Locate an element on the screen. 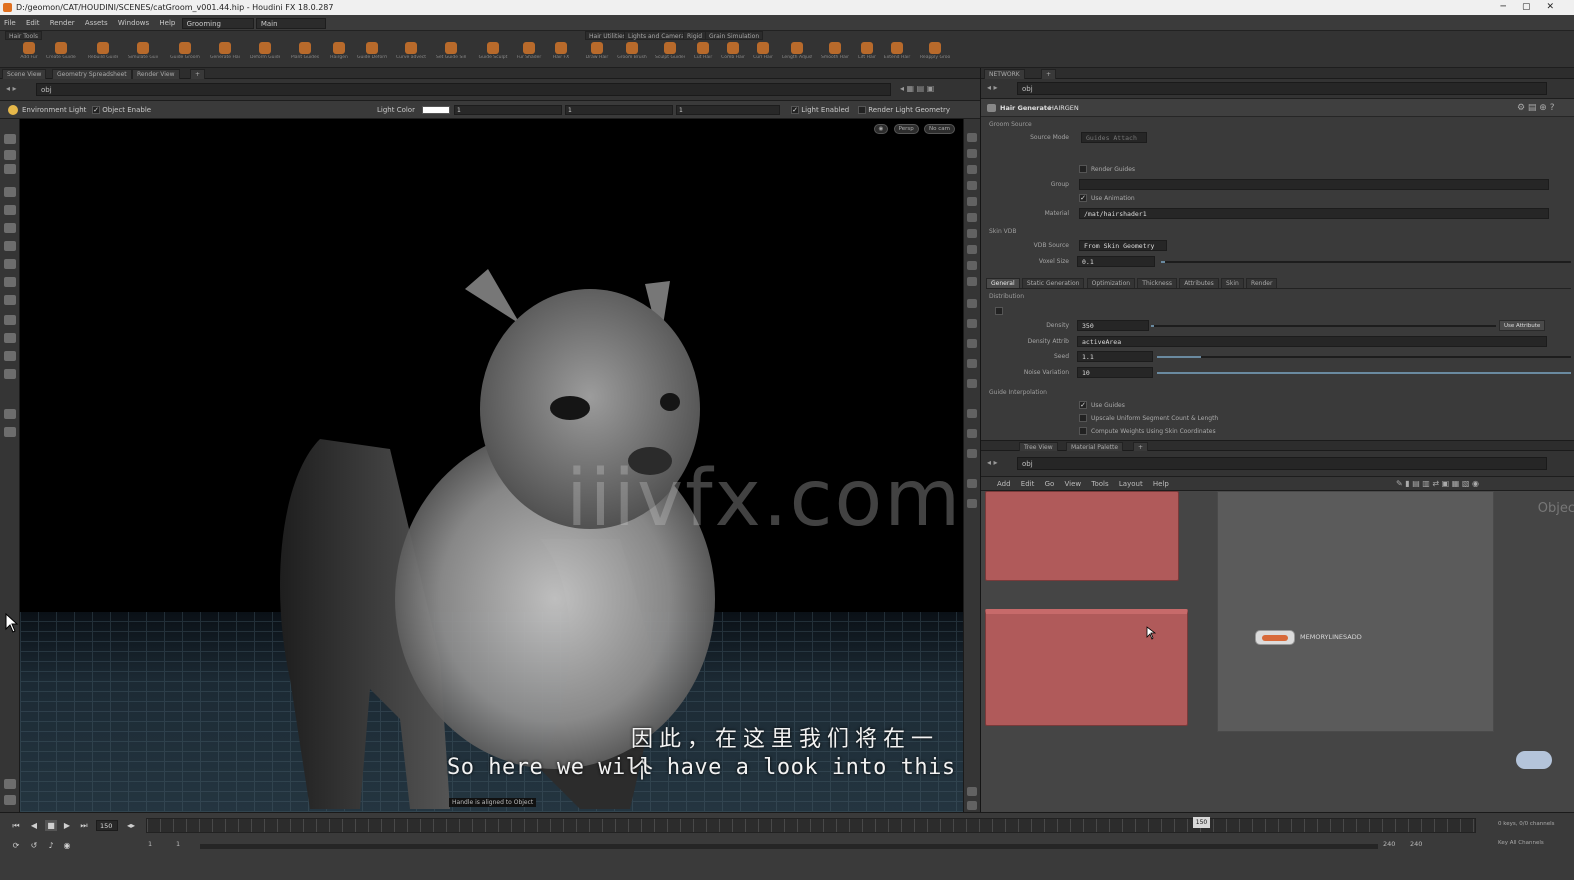  voxel-size-field: 0.1 is located at coordinates (1116, 261).